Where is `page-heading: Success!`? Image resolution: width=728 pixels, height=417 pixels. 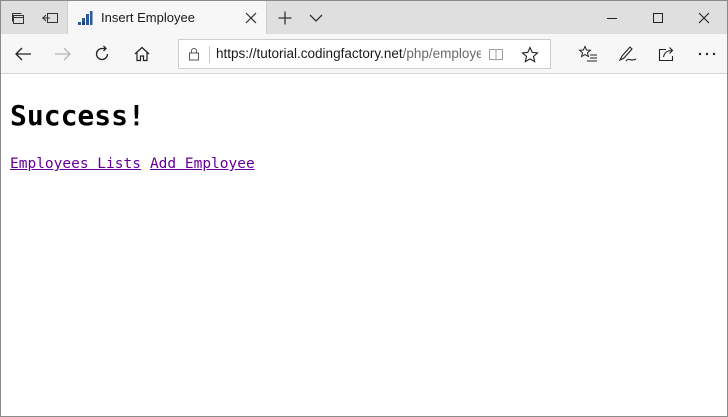 page-heading: Success! is located at coordinates (77, 115).